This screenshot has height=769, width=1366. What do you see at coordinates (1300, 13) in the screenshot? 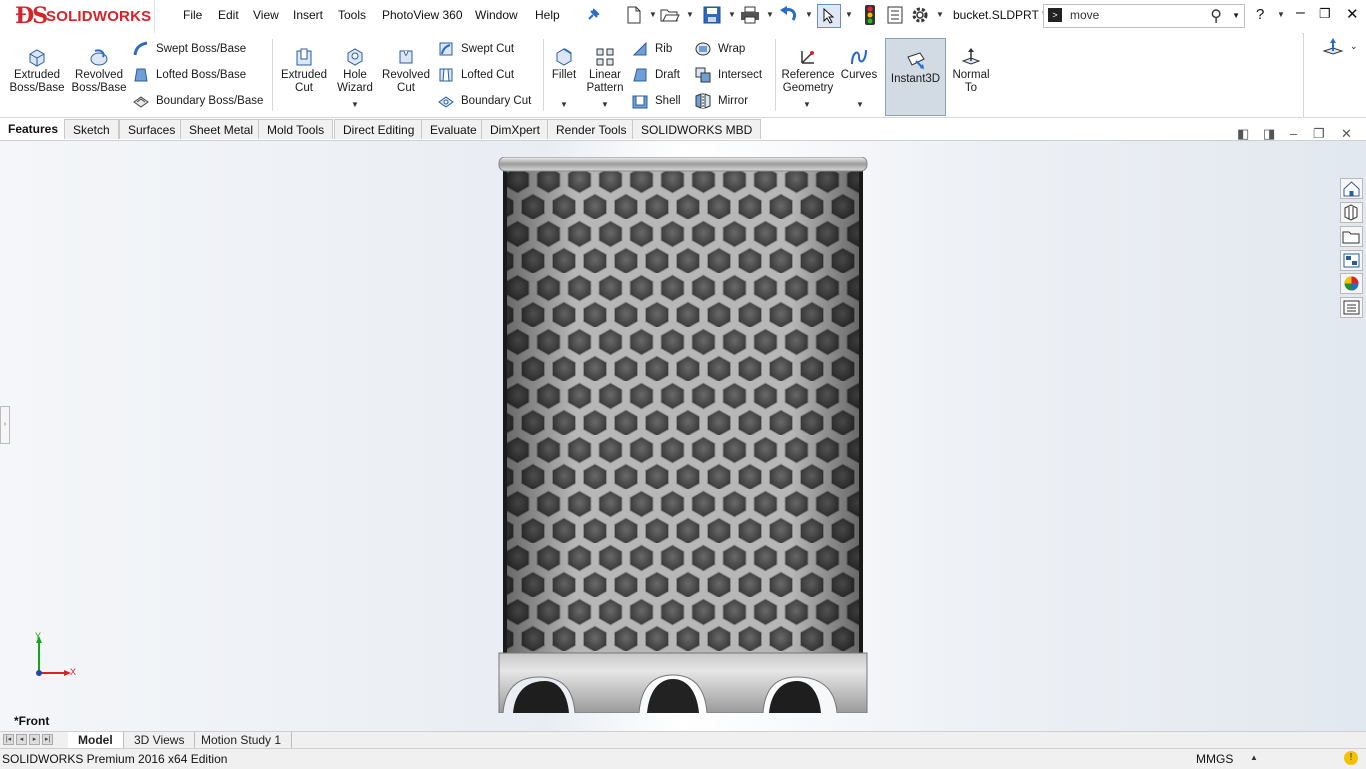
I see `minimize-icon: –` at bounding box center [1300, 13].